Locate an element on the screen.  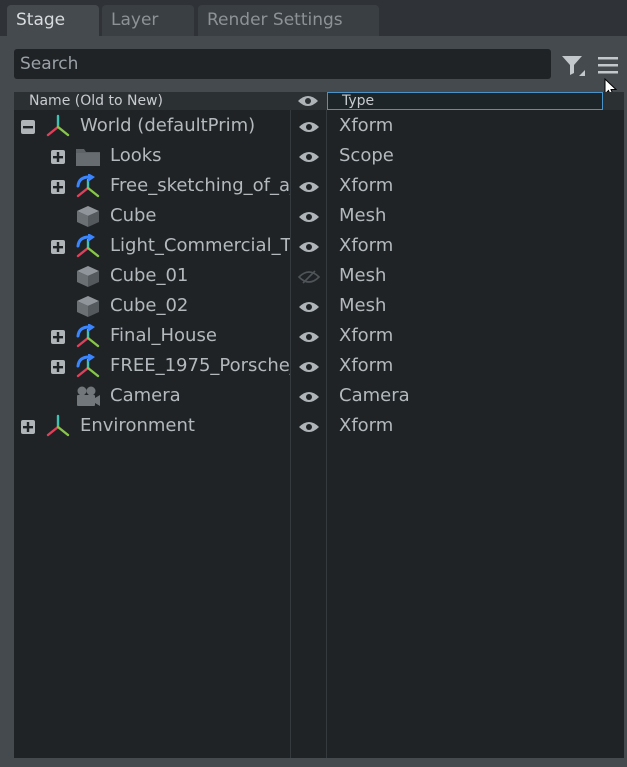
tree-row: Final_House Xform is located at coordinates (319, 336).